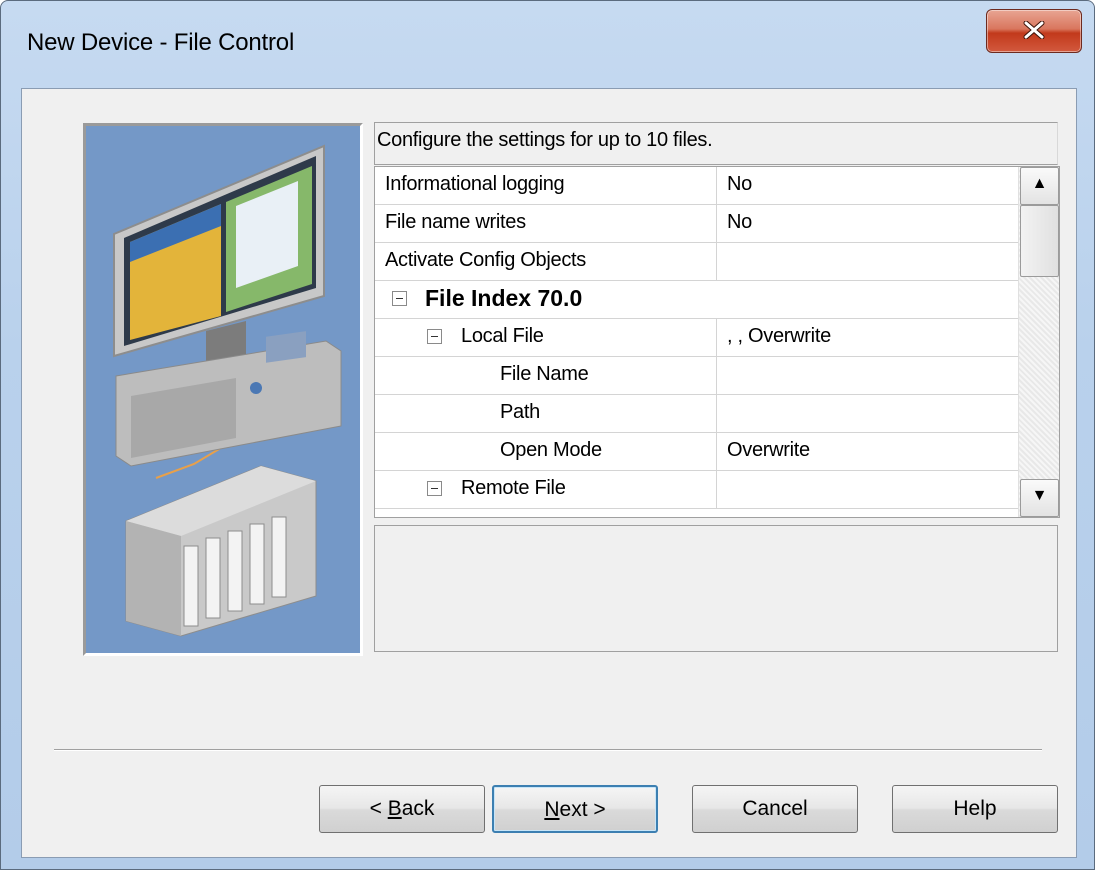 This screenshot has width=1095, height=870. What do you see at coordinates (768, 450) in the screenshot?
I see `property-value: Overwrite` at bounding box center [768, 450].